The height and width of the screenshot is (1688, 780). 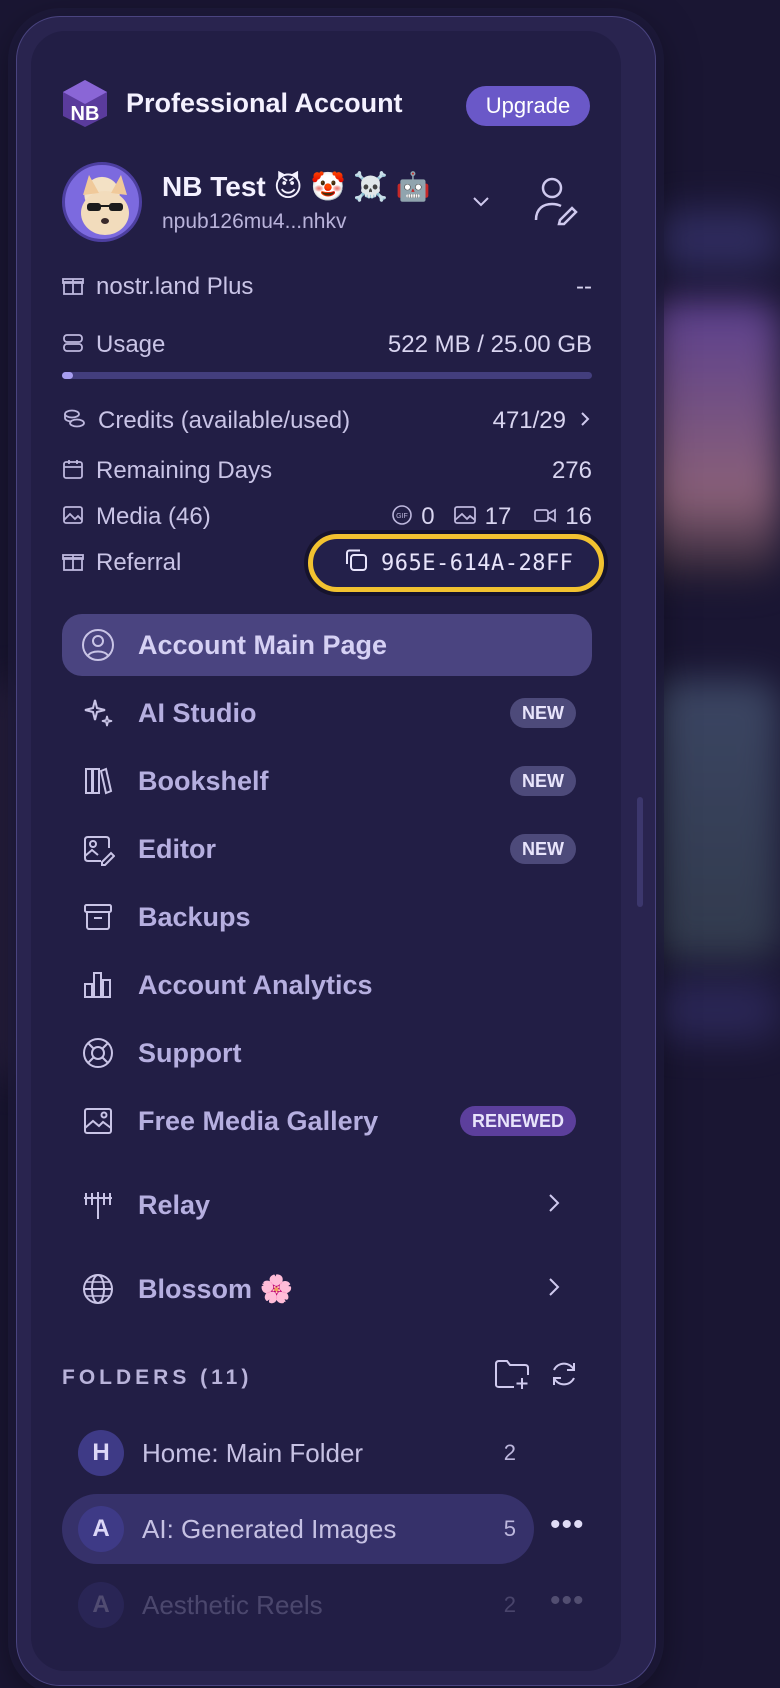 What do you see at coordinates (216, 1289) in the screenshot?
I see `nav-label: Blossom 🌸` at bounding box center [216, 1289].